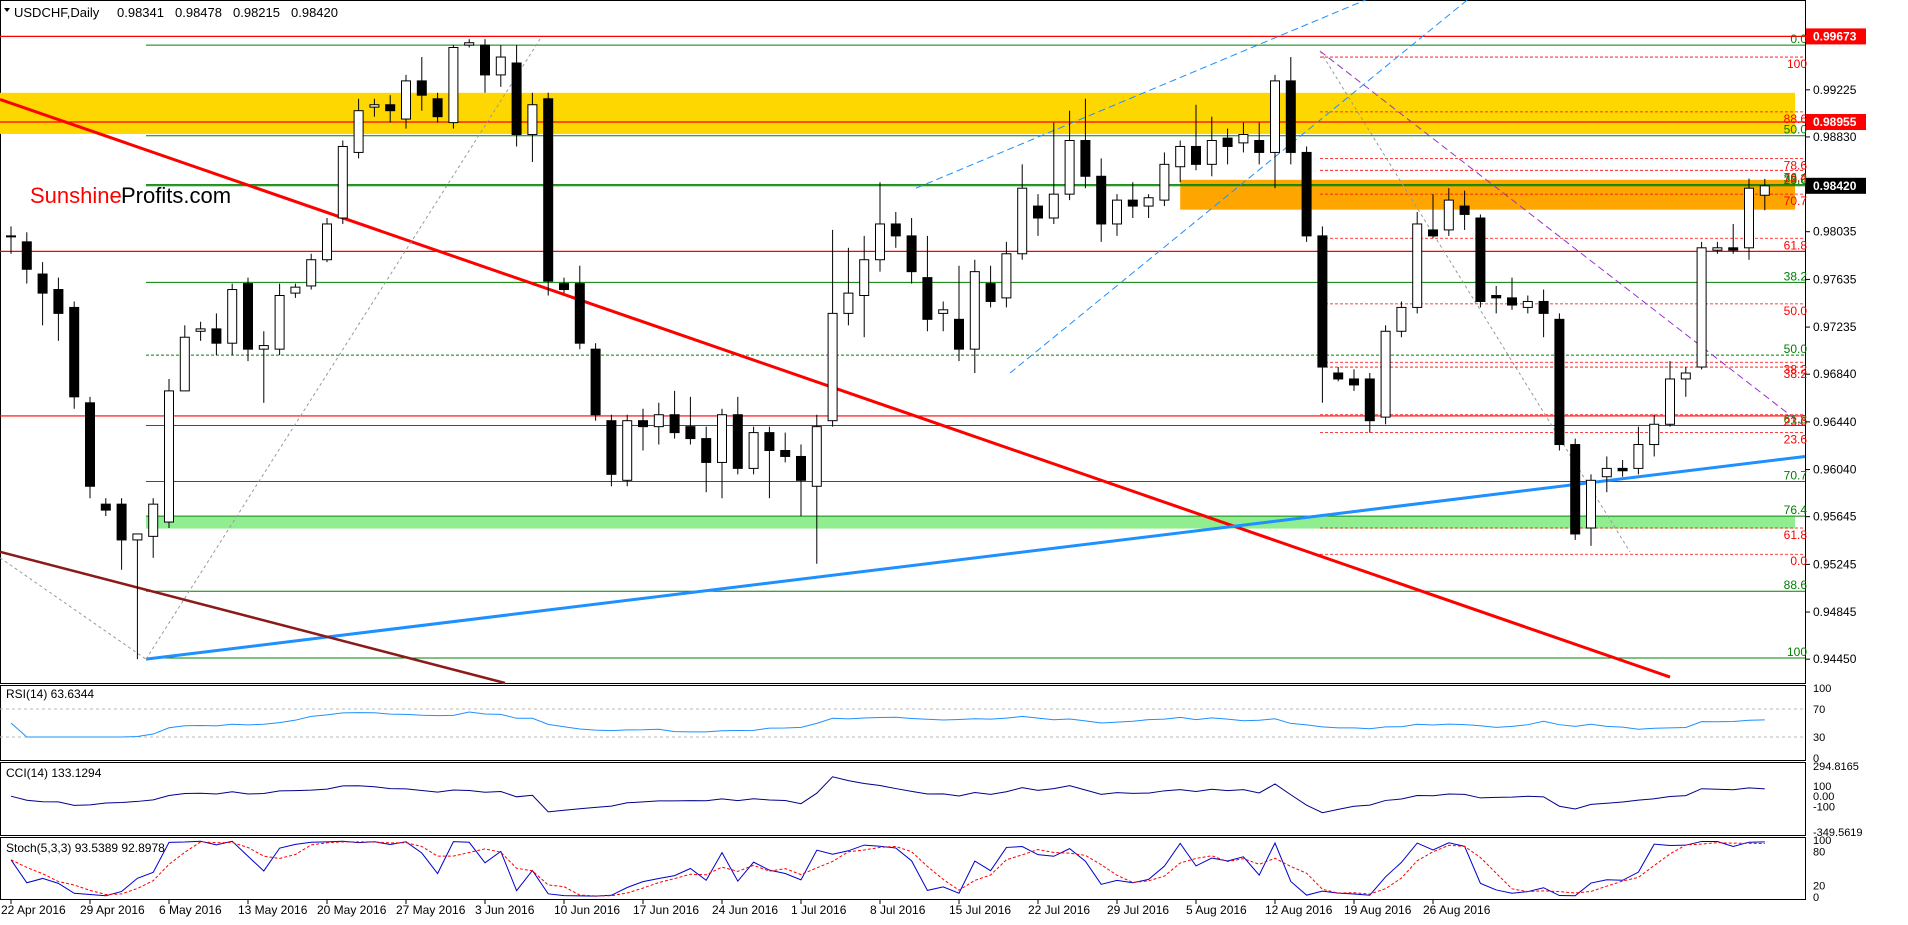 The height and width of the screenshot is (925, 1908). I want to click on fib-green-label-7: 70.7, so click(1796, 476).